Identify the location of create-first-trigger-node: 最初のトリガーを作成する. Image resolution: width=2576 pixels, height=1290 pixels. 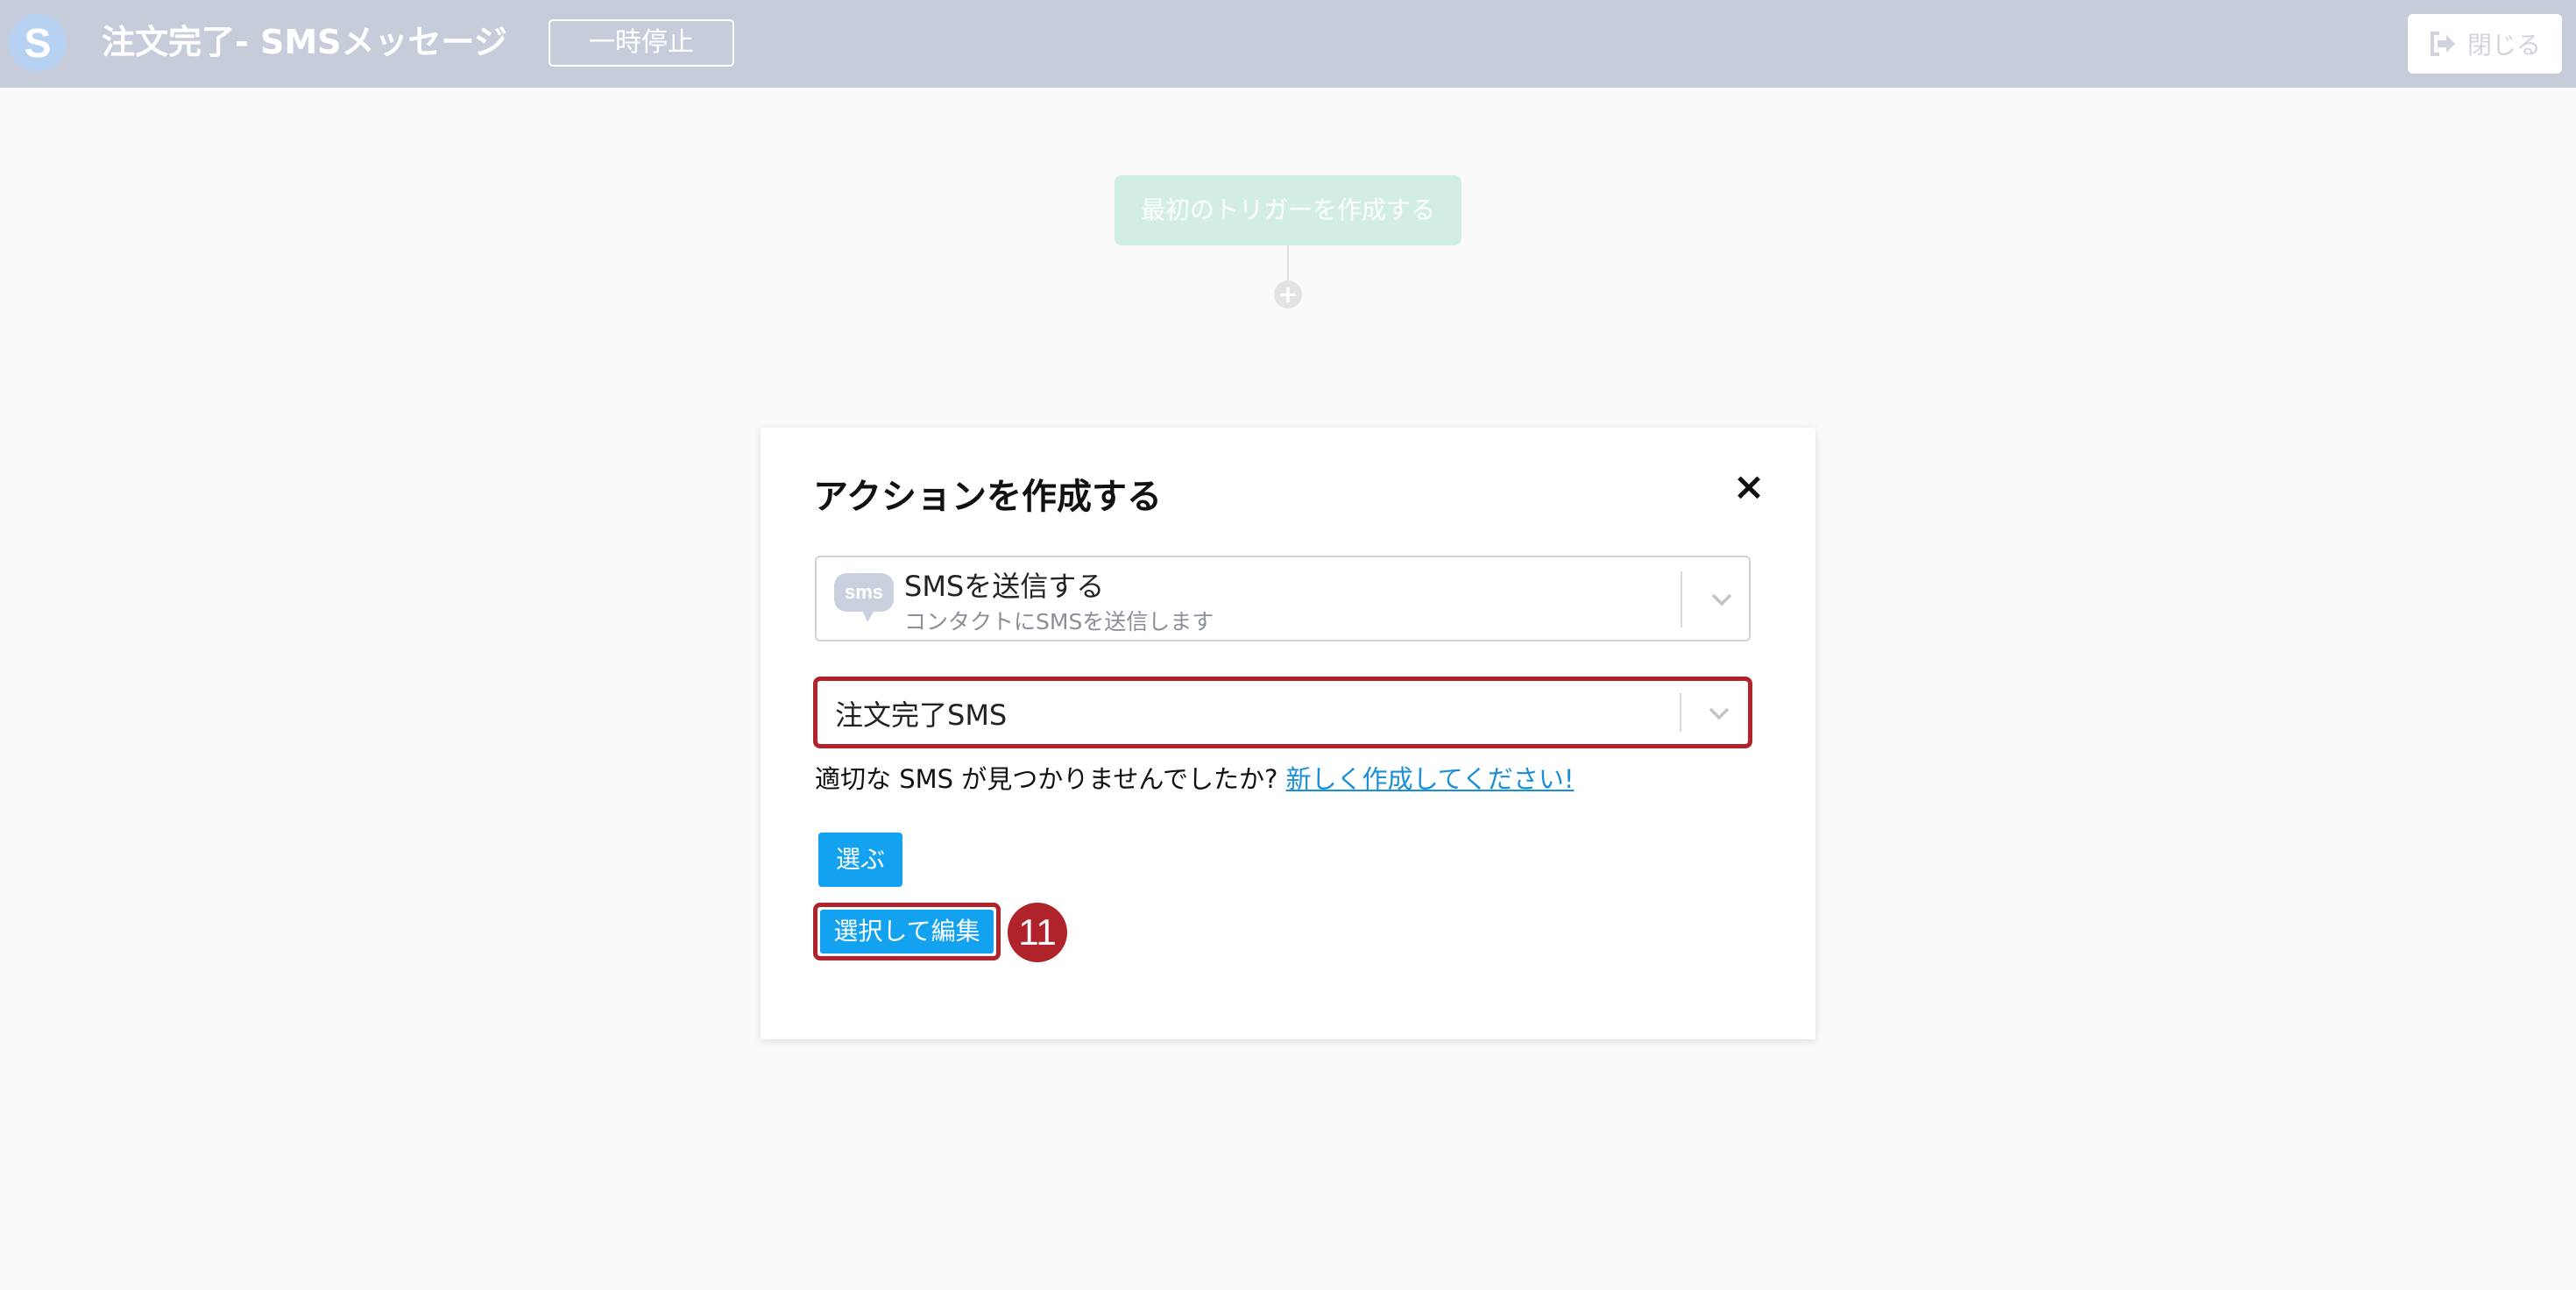
(1288, 210).